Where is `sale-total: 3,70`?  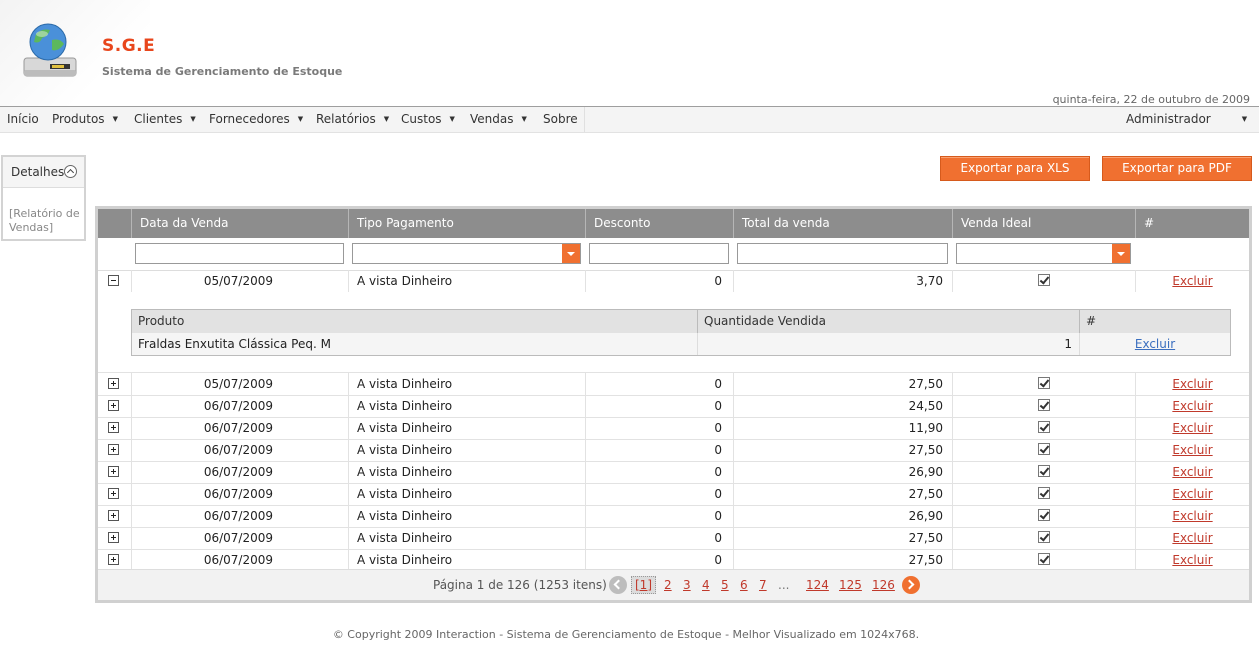 sale-total: 3,70 is located at coordinates (842, 281).